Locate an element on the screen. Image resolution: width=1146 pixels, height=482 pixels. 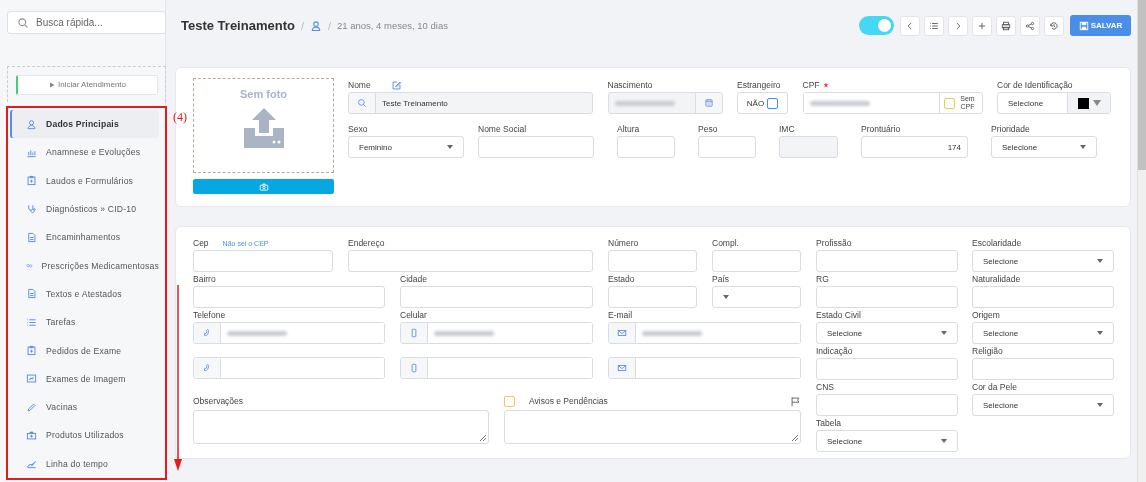
phone-icon is located at coordinates (207, 333).